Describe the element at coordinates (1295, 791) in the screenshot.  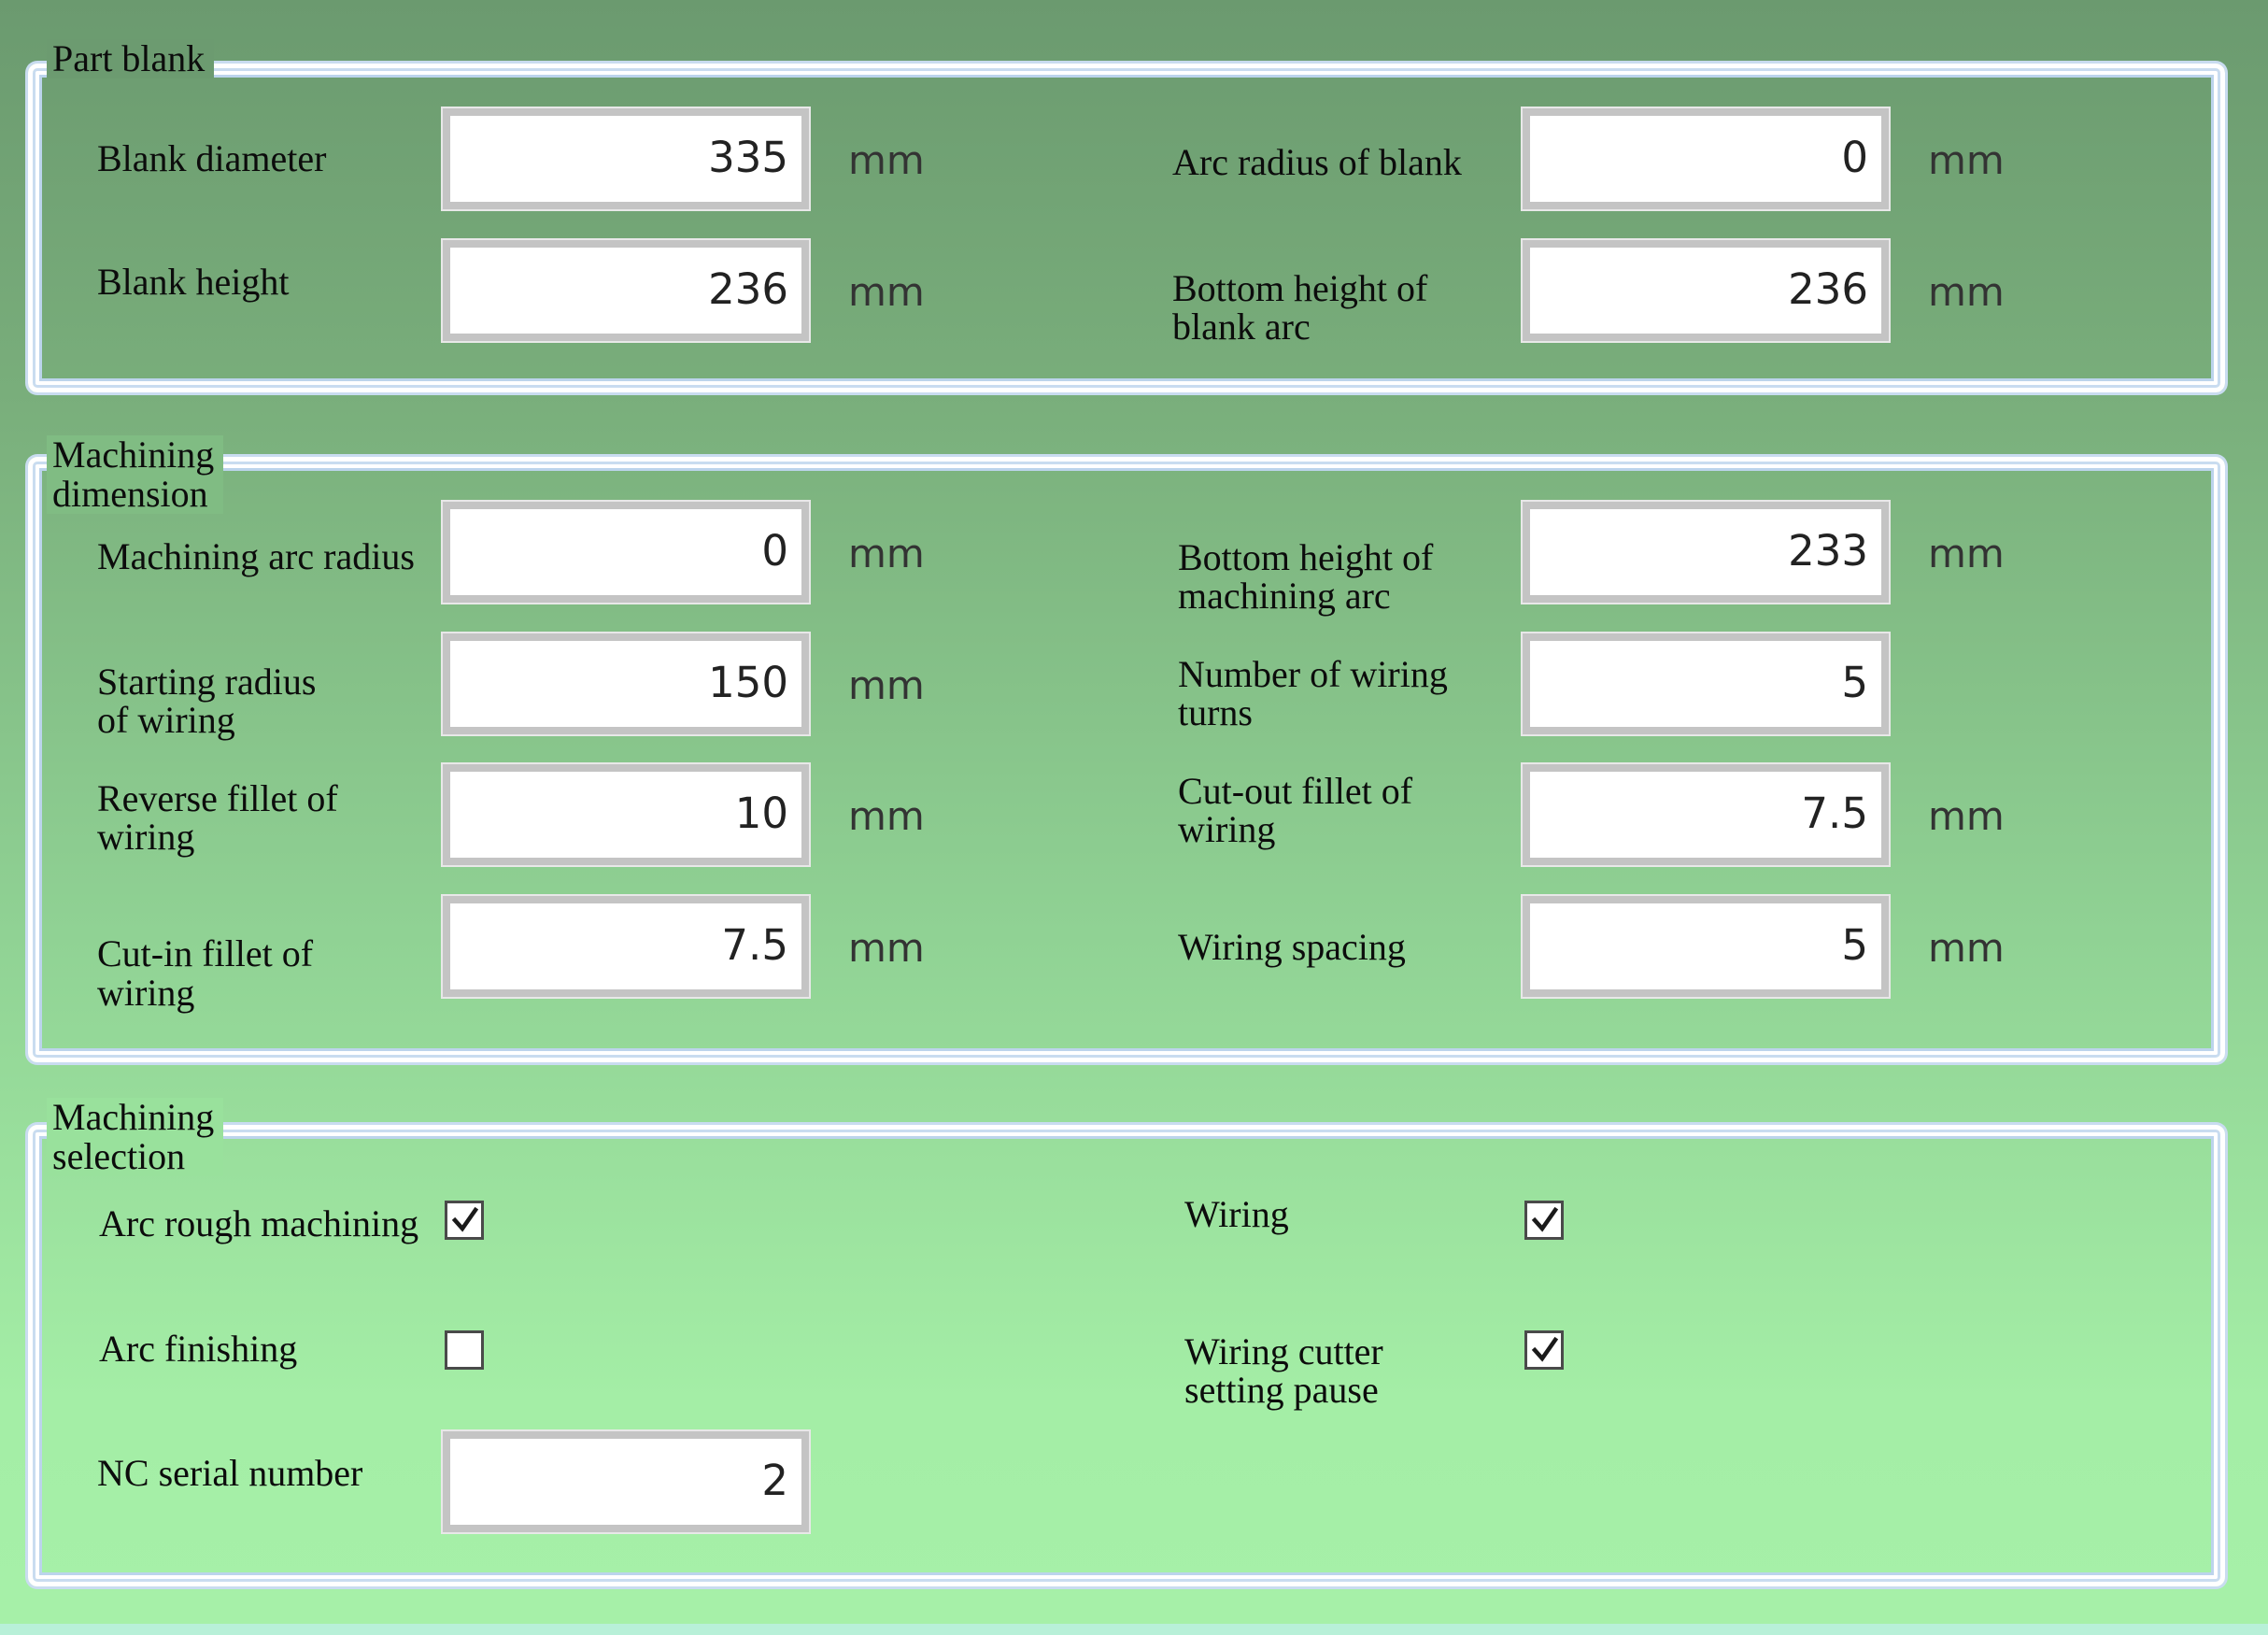
I see `cut-out-fillet-of-wiring-label-line1: Cut-out fillet of` at that location.